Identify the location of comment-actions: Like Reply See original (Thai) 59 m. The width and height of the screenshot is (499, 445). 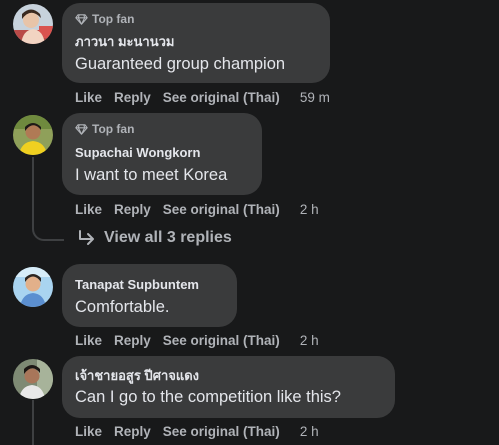
(202, 97).